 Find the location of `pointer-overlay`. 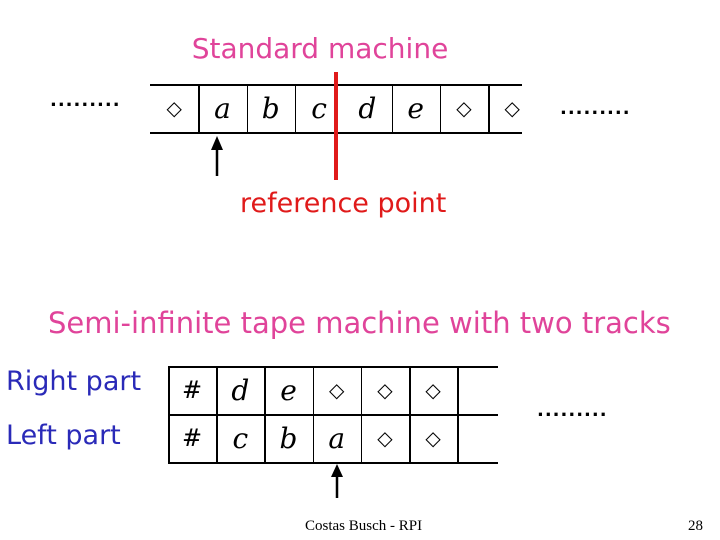

pointer-overlay is located at coordinates (277, 285).